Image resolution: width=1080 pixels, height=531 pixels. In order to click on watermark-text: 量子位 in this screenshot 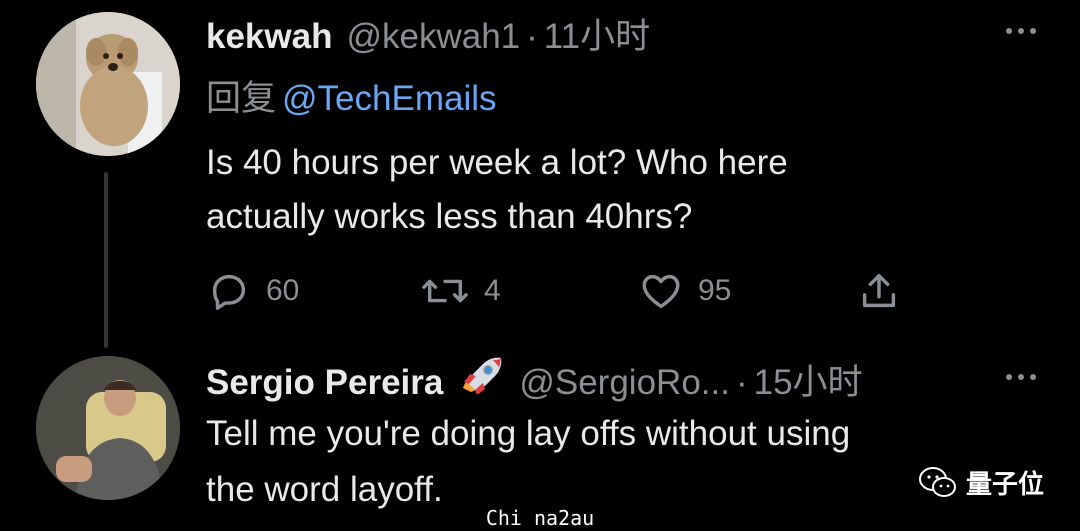, I will do `click(1005, 484)`.